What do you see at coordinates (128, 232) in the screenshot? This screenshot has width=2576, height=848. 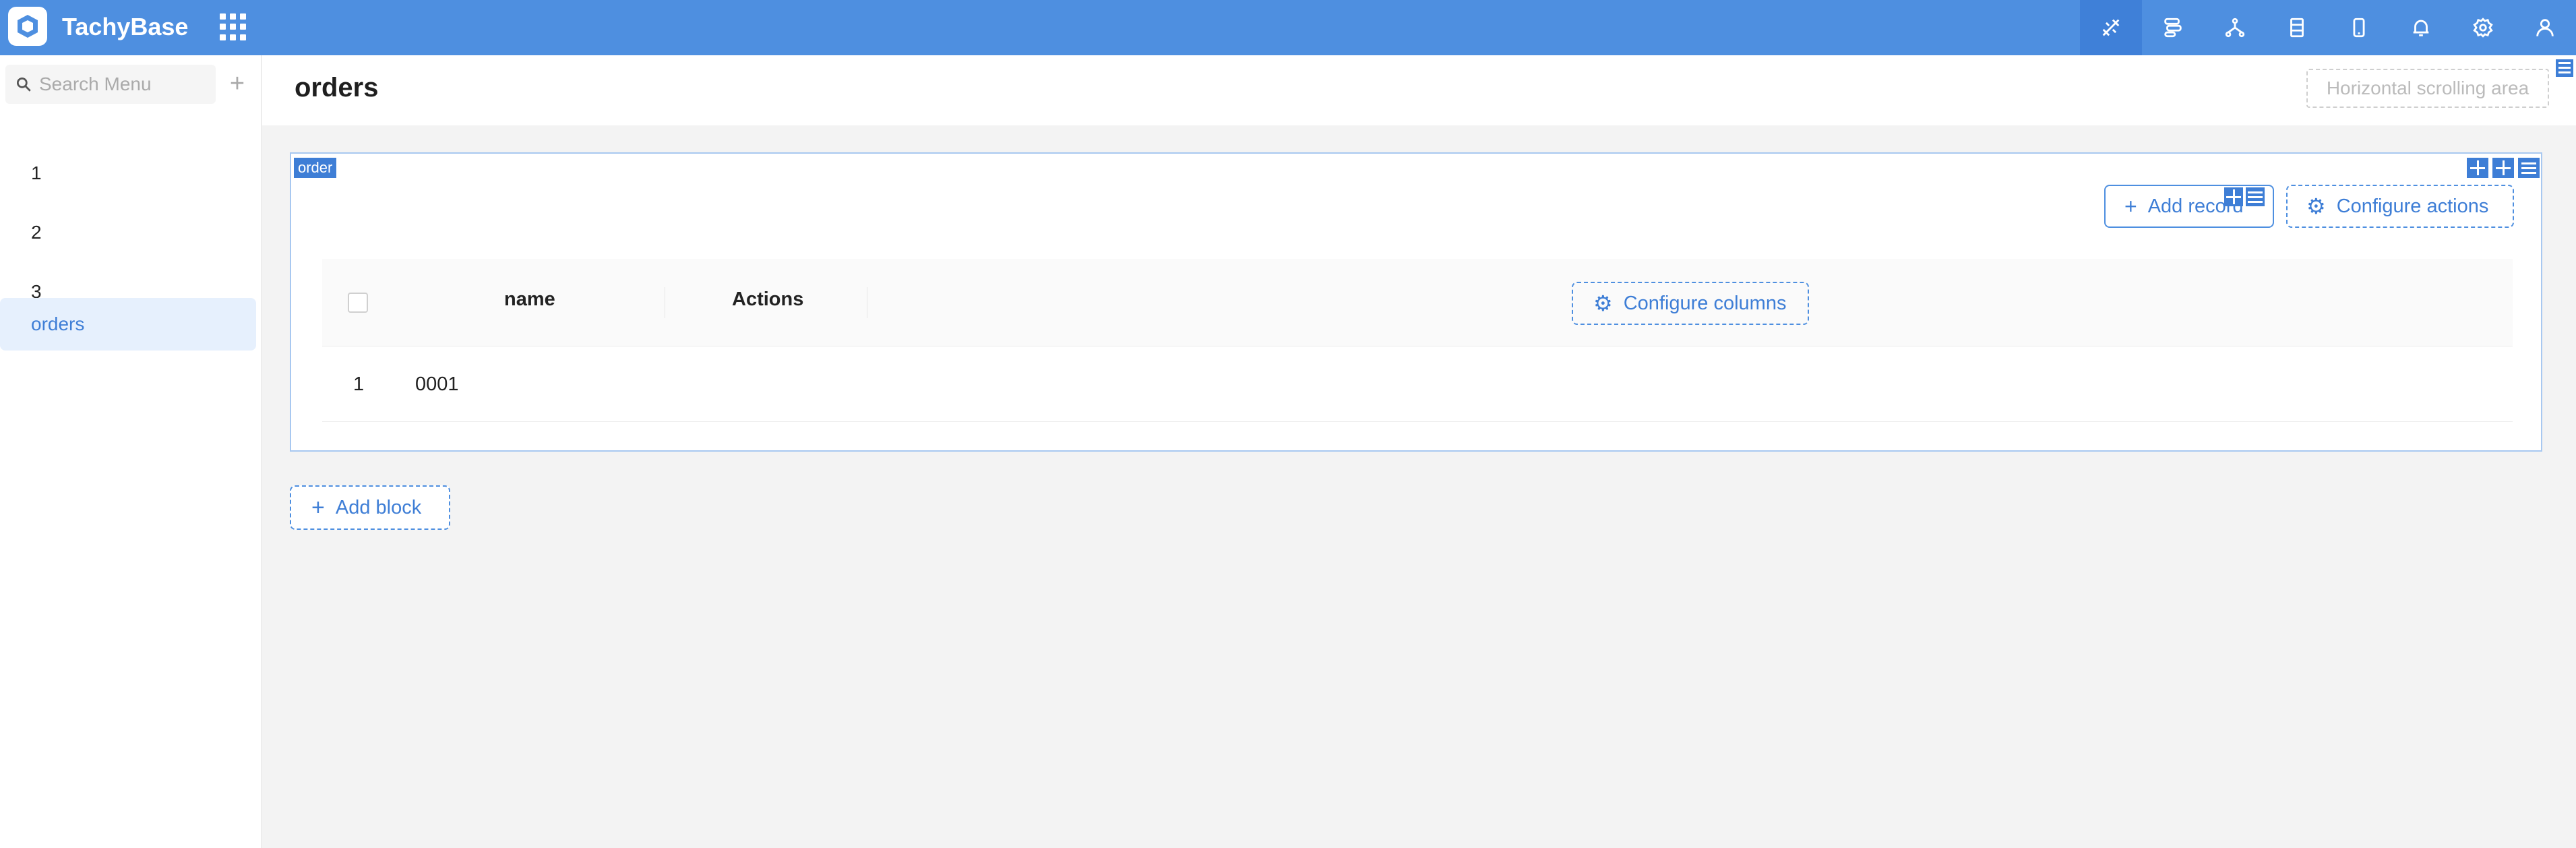 I see `sidebar-item-2: 2` at bounding box center [128, 232].